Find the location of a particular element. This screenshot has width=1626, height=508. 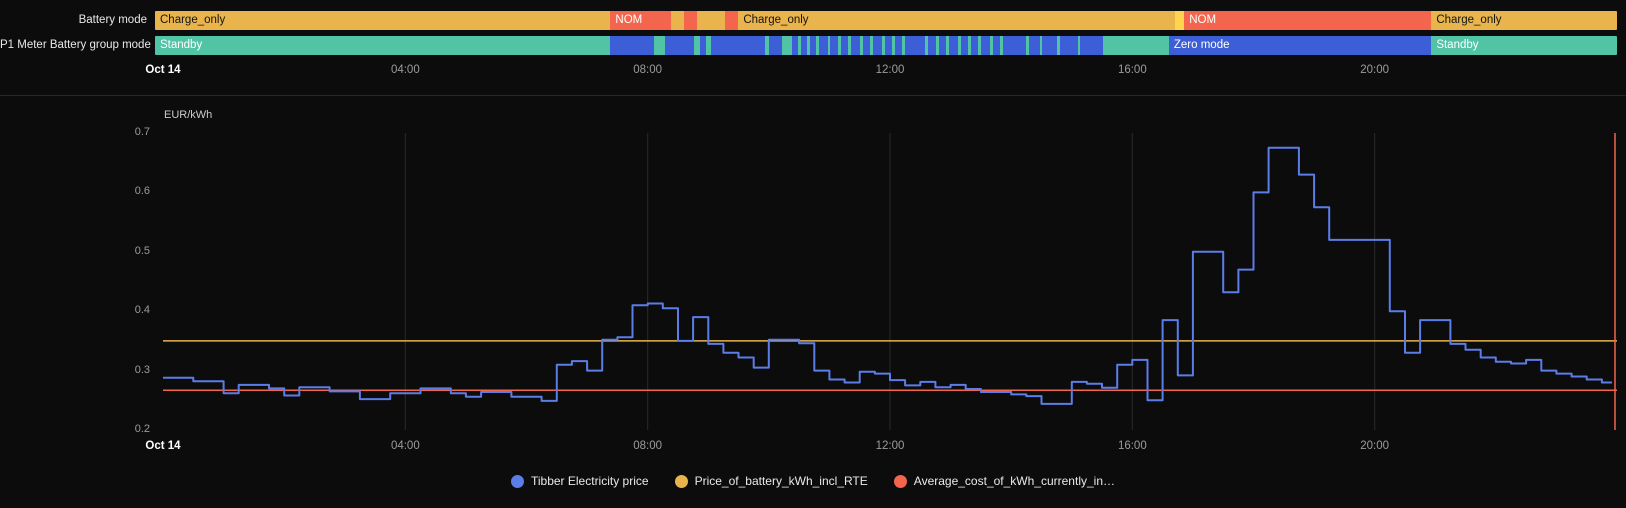

y-axis-tick-0-7: 0.7 is located at coordinates (142, 132).